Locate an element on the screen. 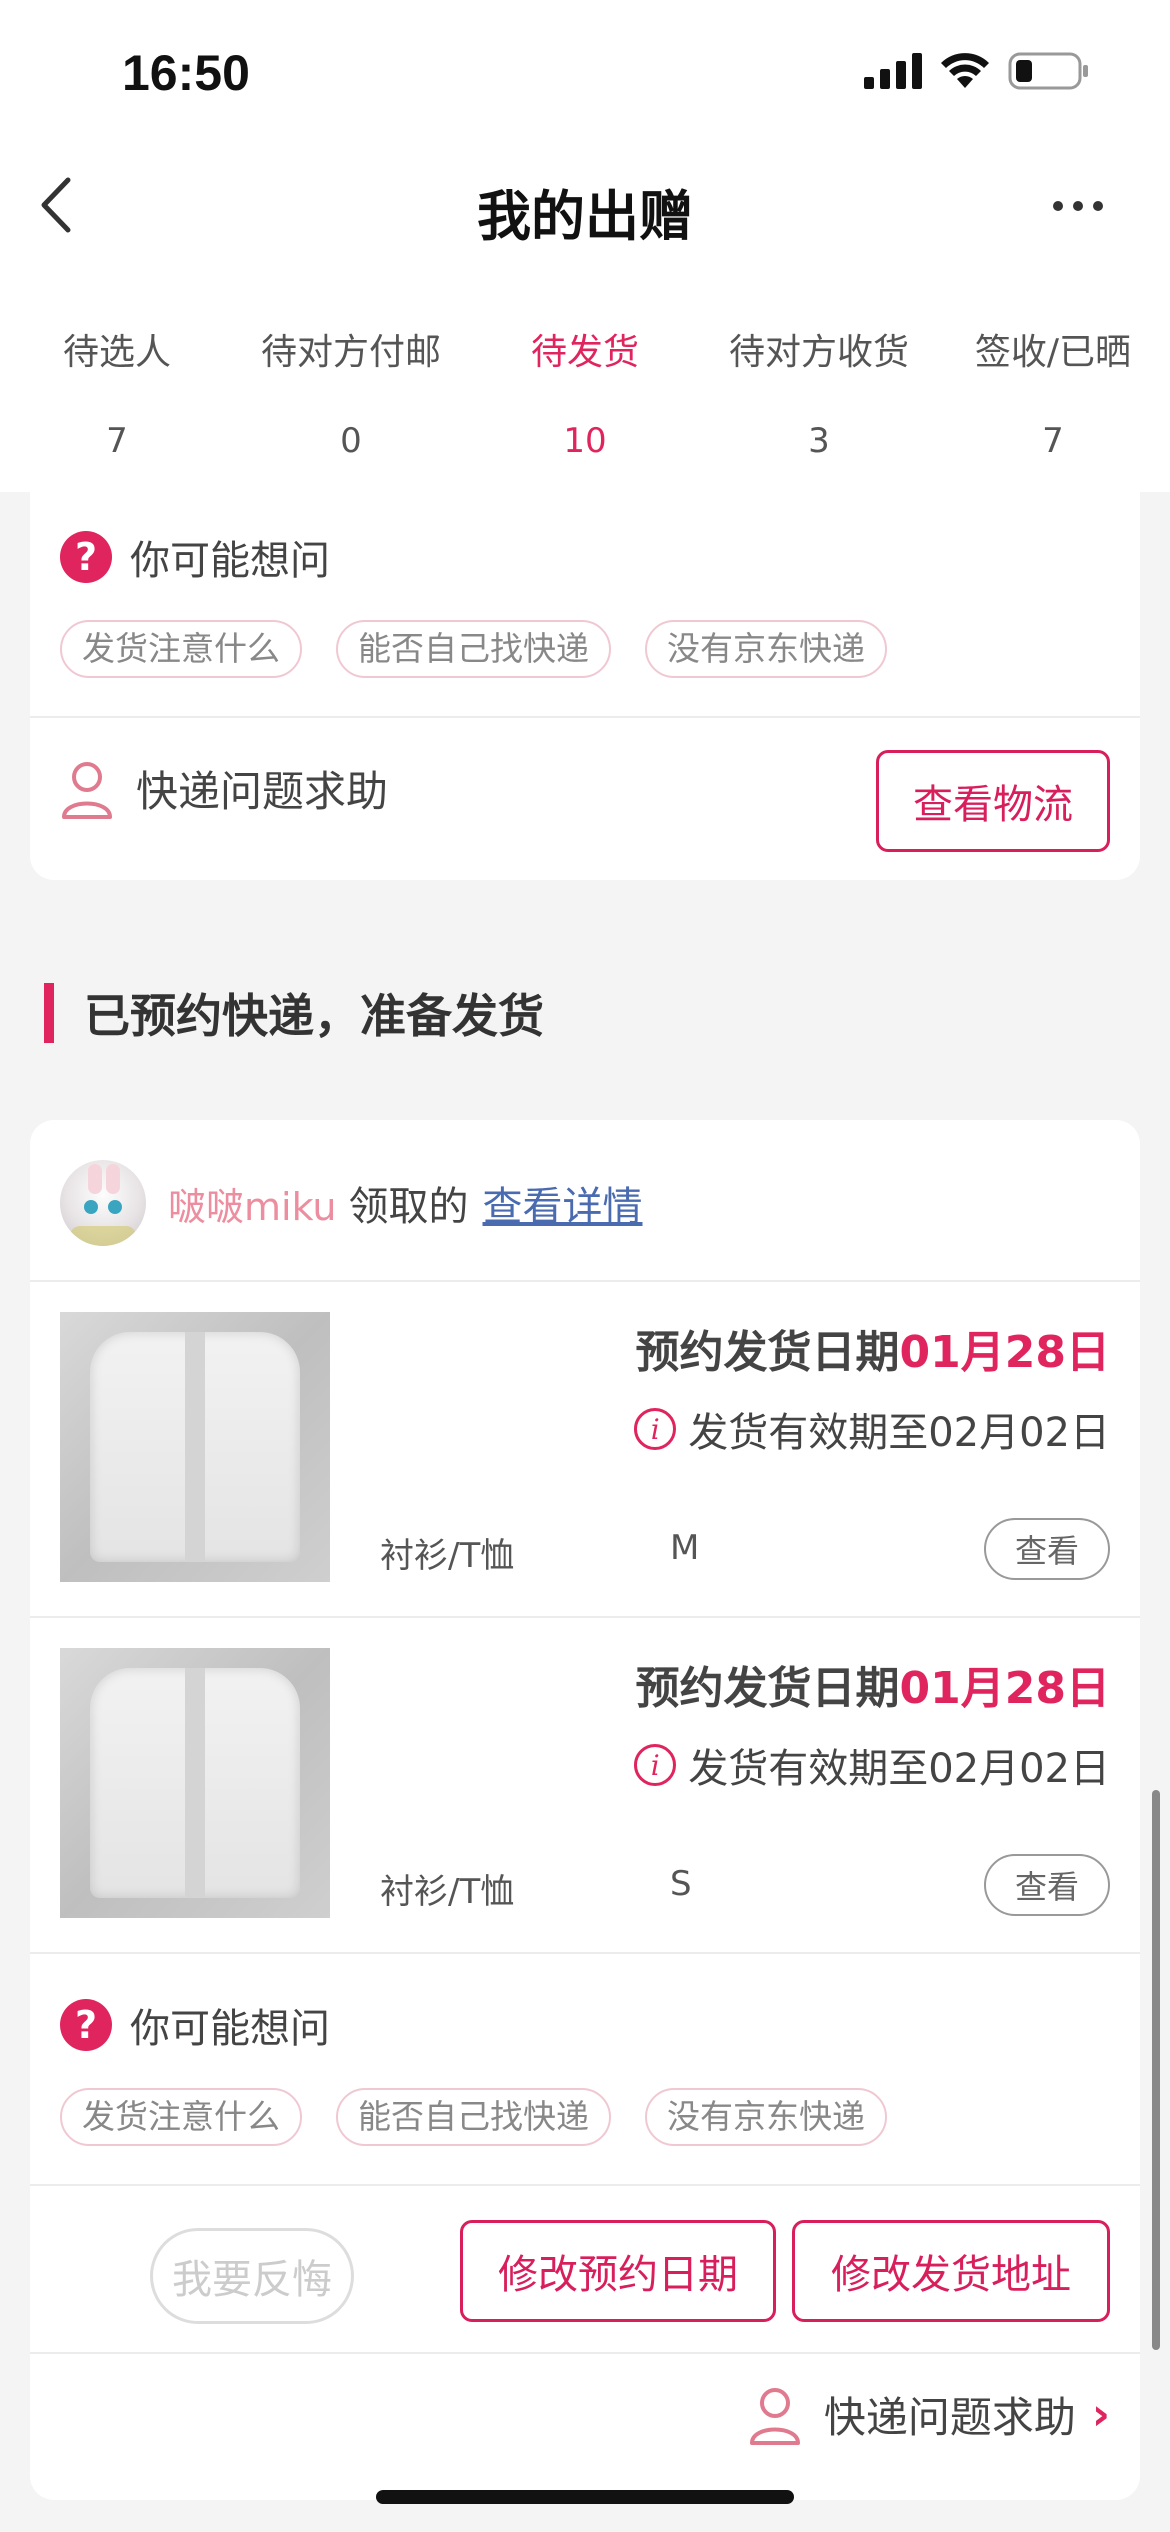  status-tabs: 待选人 7 待对方付邮 0 待发货 10 待对方收货 3 签收/已晒 7 is located at coordinates (585, 391).